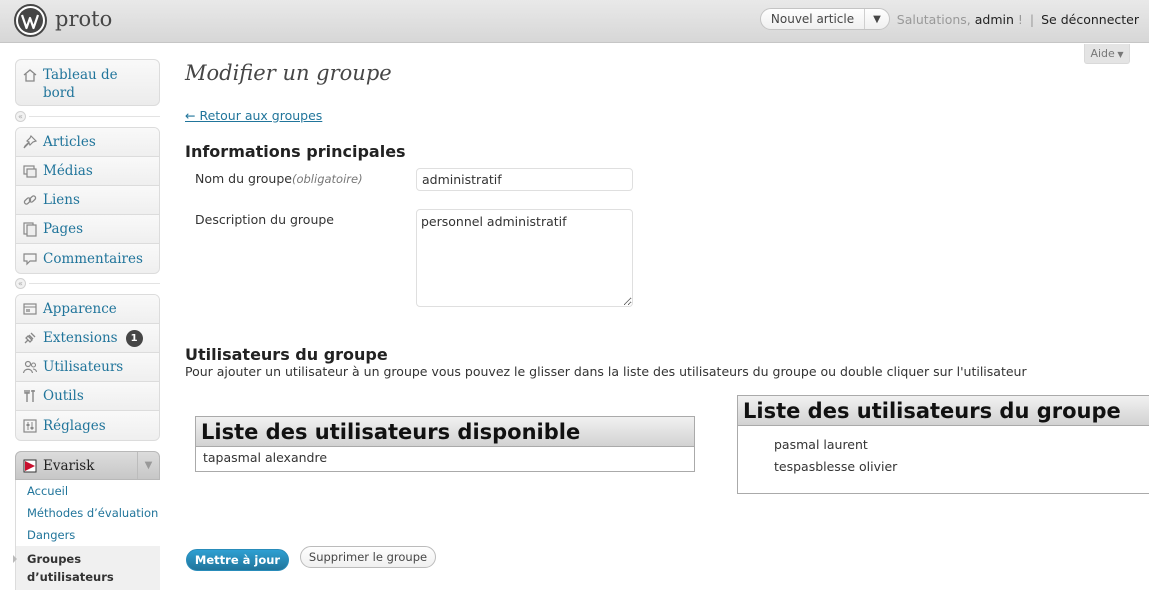 This screenshot has width=1149, height=590. What do you see at coordinates (327, 179) in the screenshot?
I see `required-hint: (obligatoire)` at bounding box center [327, 179].